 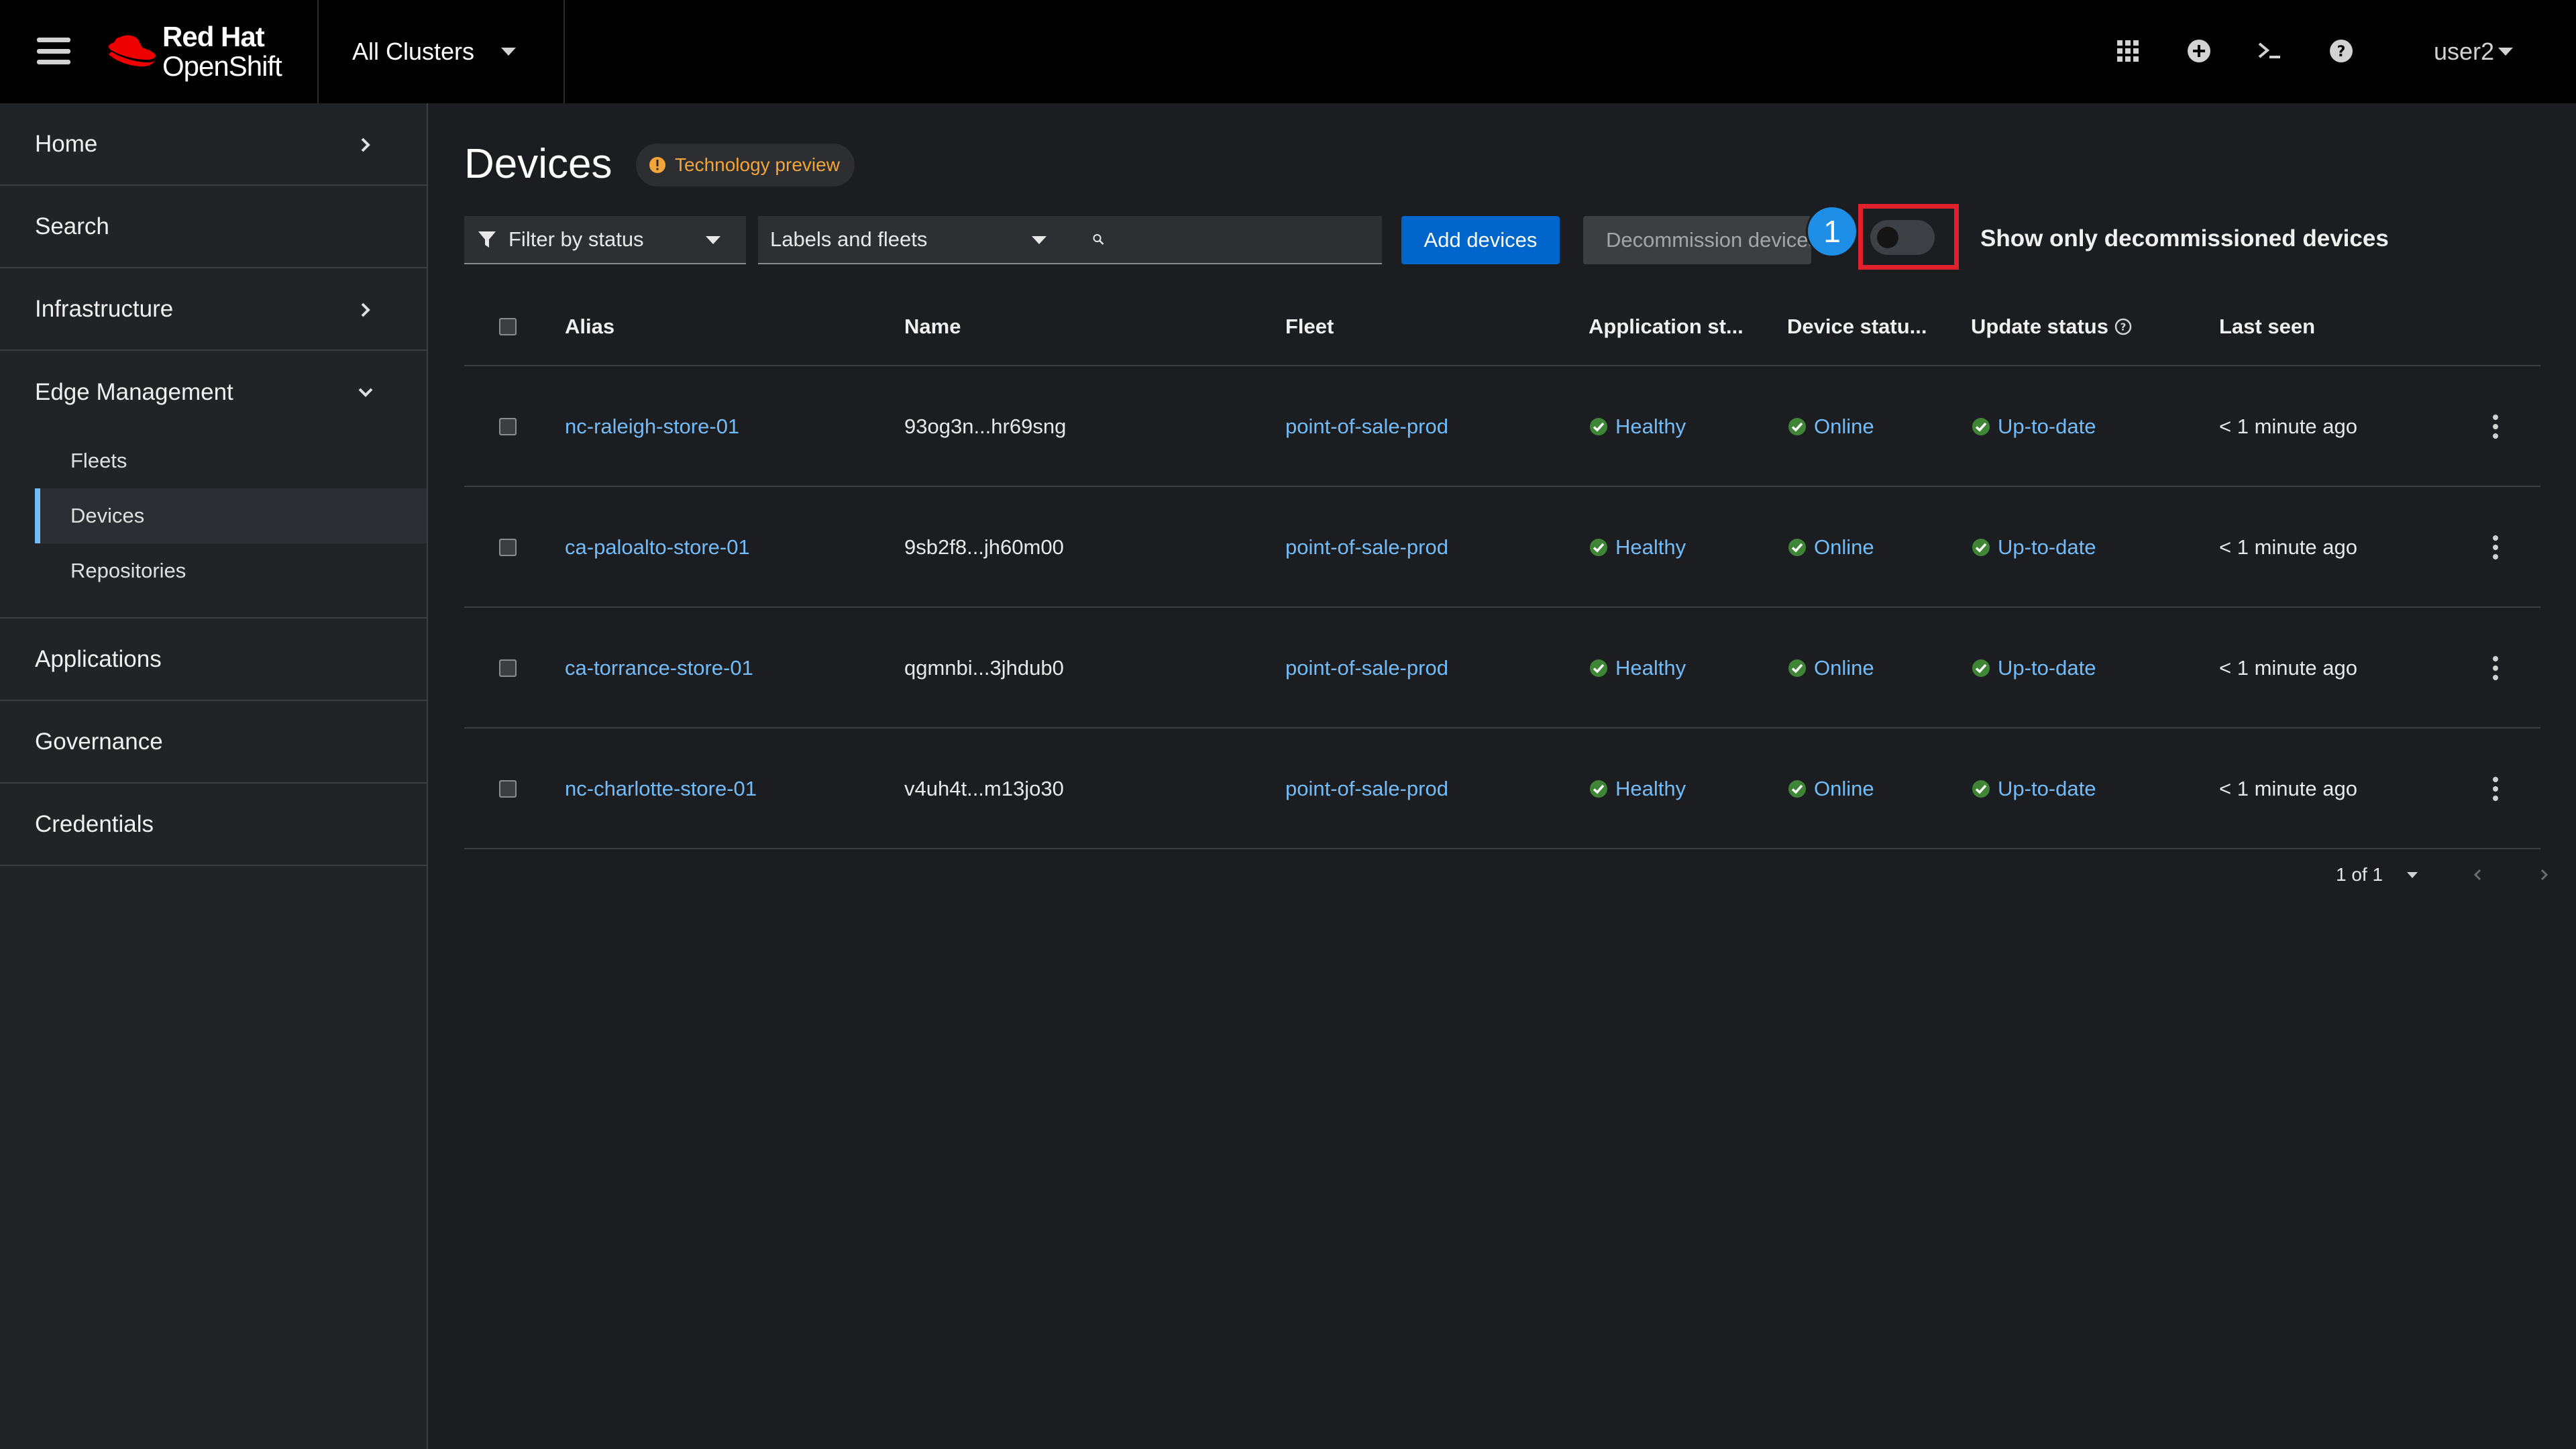 What do you see at coordinates (213, 570) in the screenshot?
I see `sidebar-item-repositories: Repositories` at bounding box center [213, 570].